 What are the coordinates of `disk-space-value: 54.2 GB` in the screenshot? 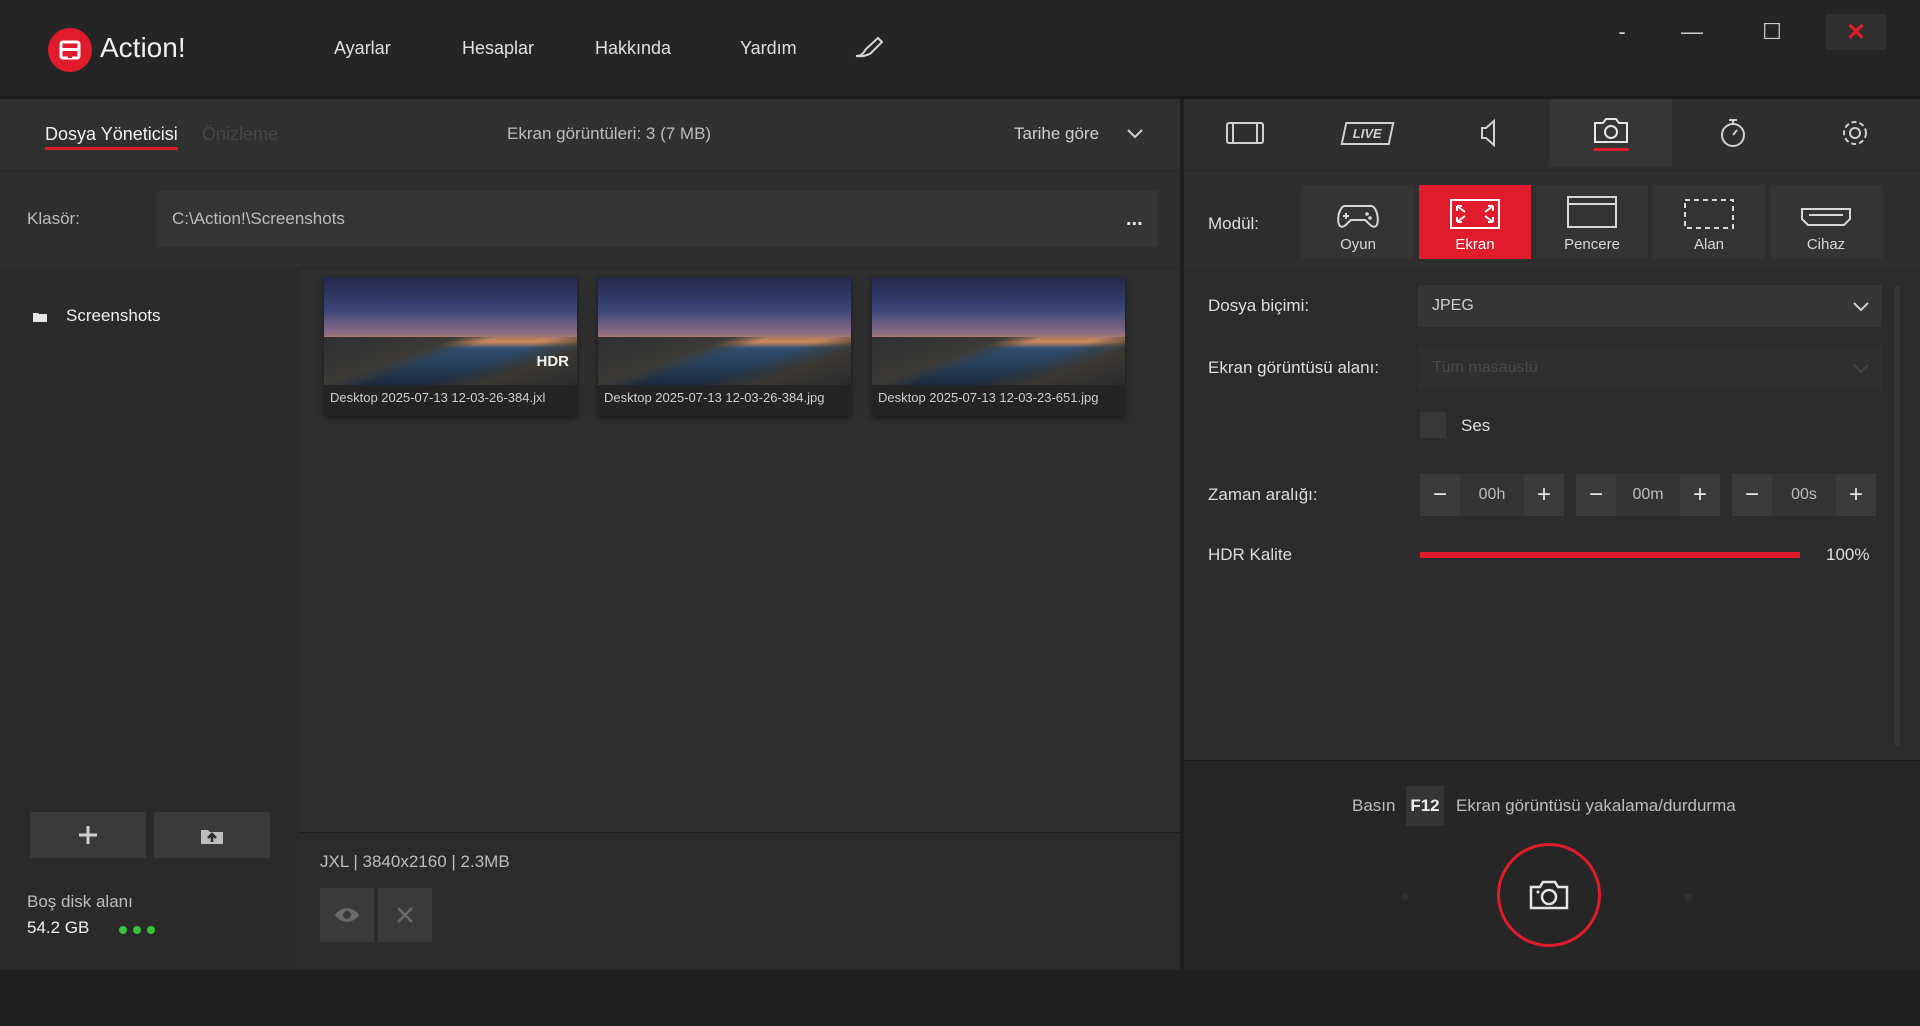 It's located at (58, 927).